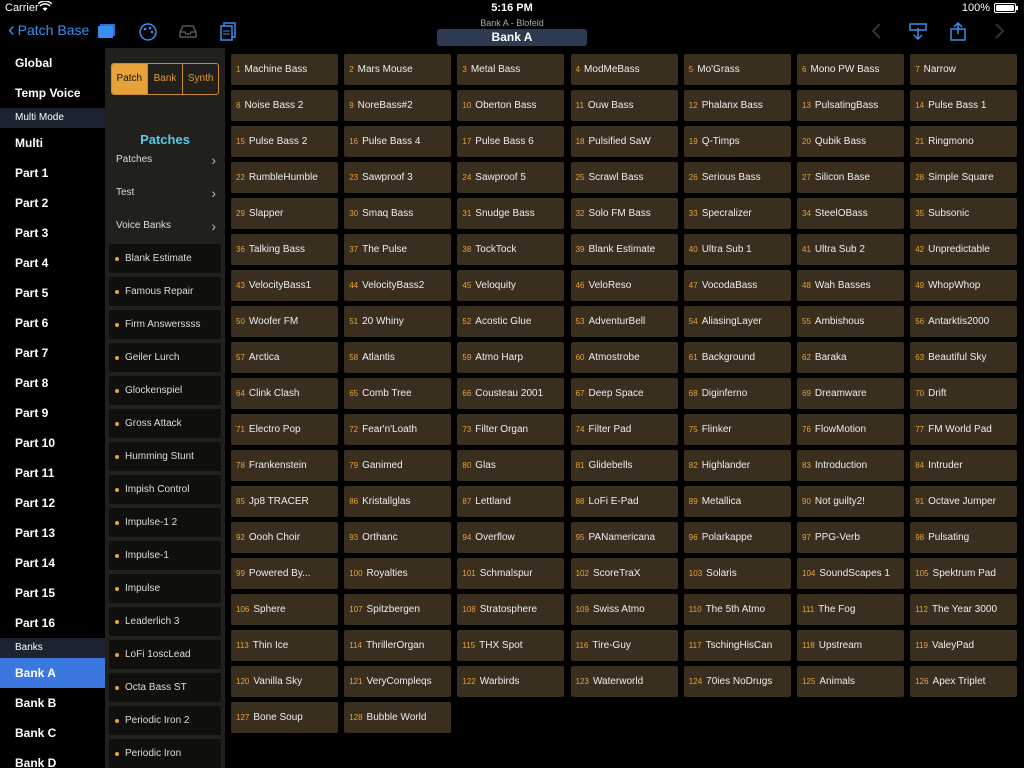 This screenshot has width=1024, height=768. Describe the element at coordinates (398, 69) in the screenshot. I see `patch-cell: 2 Mars Mouse` at that location.